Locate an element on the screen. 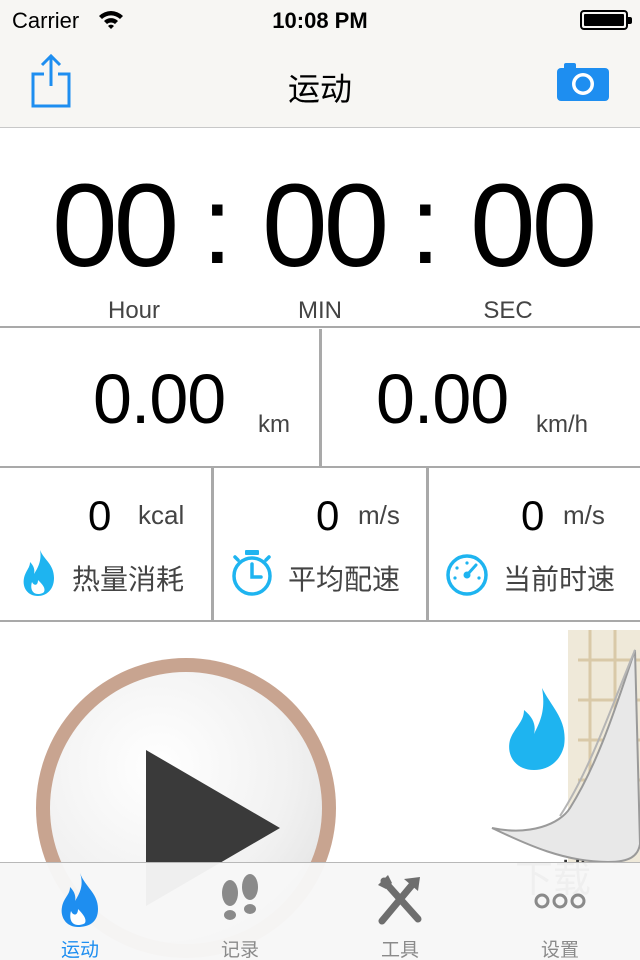 Image resolution: width=640 pixels, height=960 pixels. timer-minutes: 00 is located at coordinates (325, 226).